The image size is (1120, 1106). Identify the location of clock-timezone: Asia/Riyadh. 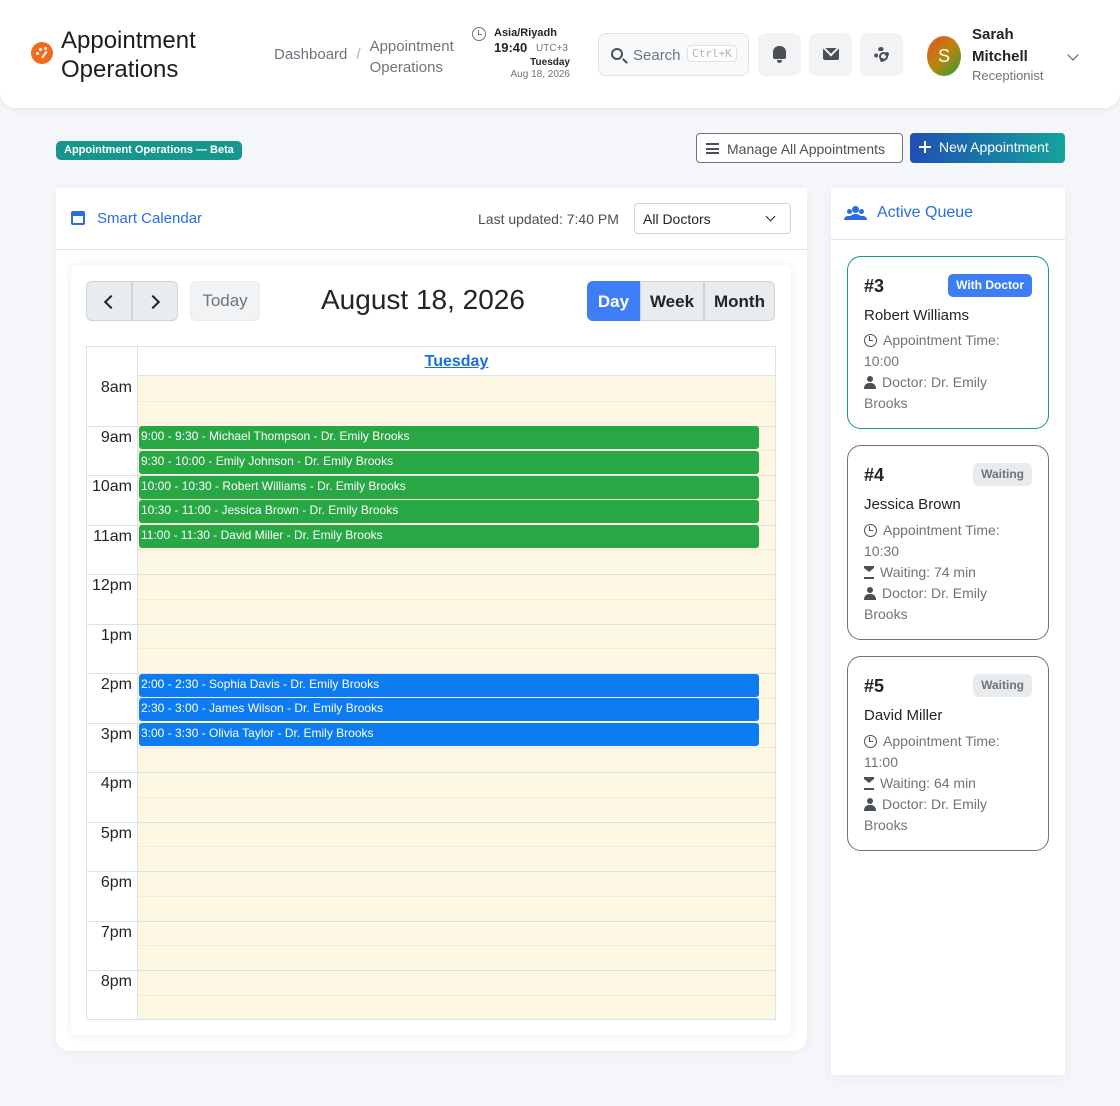
(525, 33).